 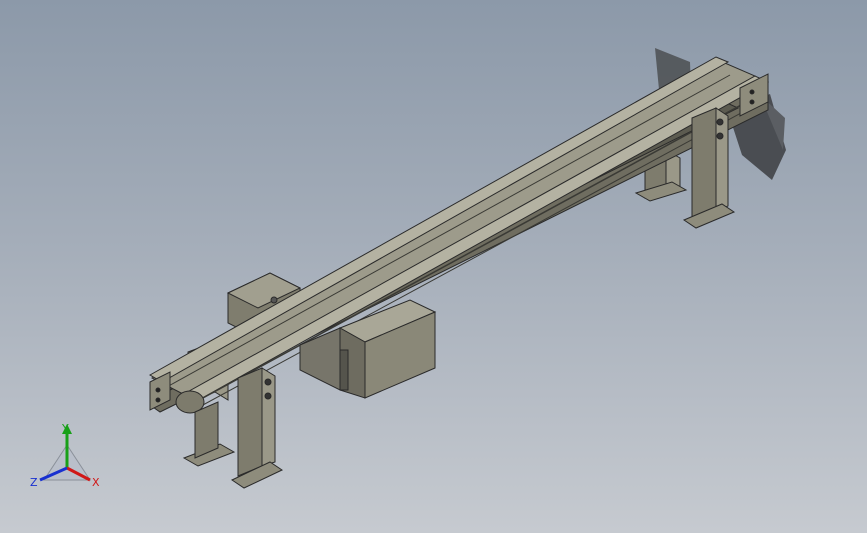 I want to click on y-axis-label: Y, so click(x=65, y=428).